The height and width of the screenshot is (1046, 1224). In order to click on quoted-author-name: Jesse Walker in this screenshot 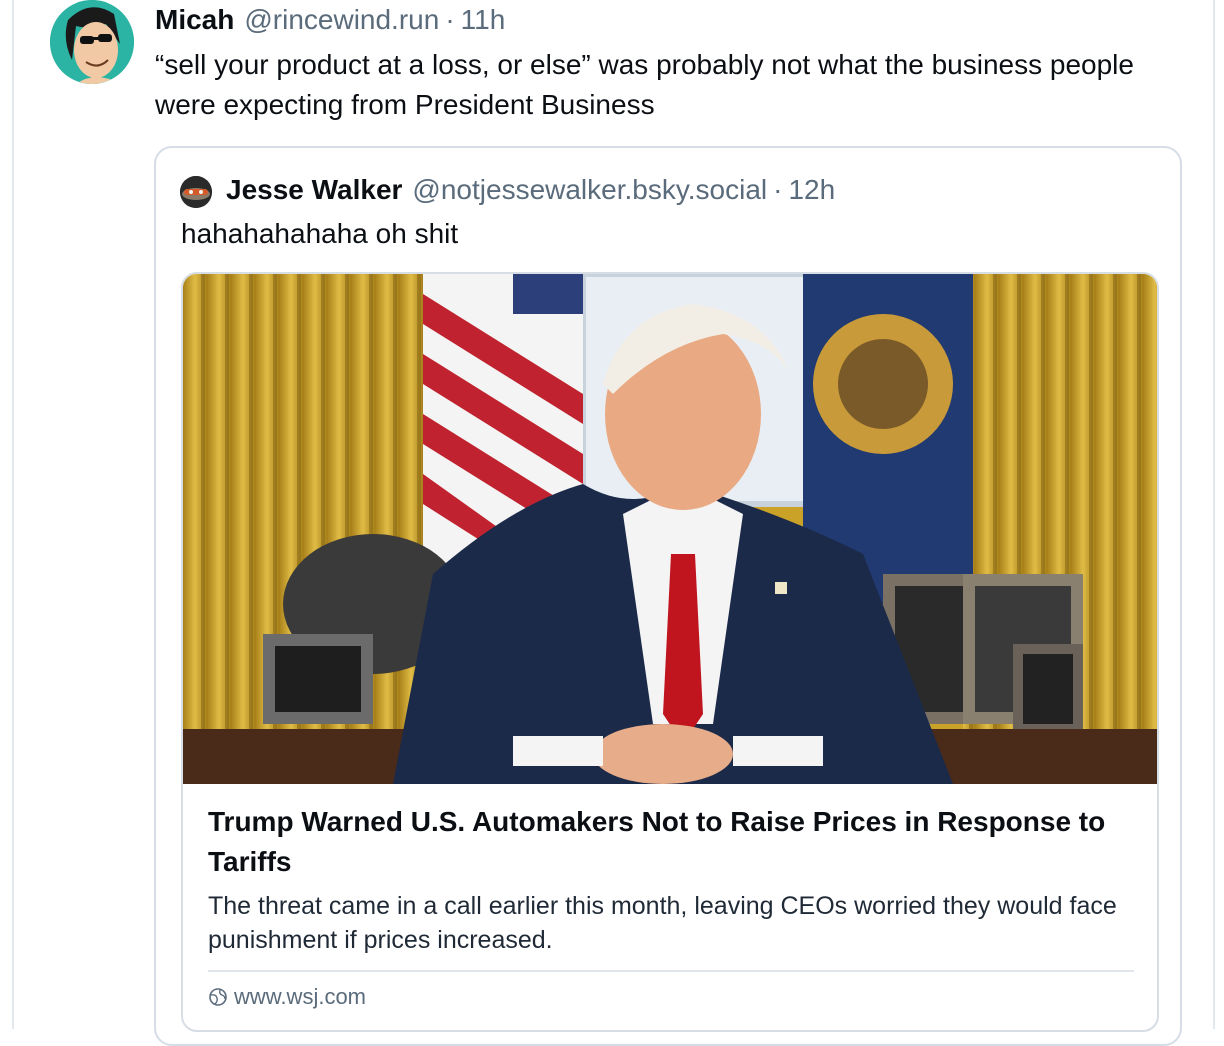, I will do `click(314, 190)`.